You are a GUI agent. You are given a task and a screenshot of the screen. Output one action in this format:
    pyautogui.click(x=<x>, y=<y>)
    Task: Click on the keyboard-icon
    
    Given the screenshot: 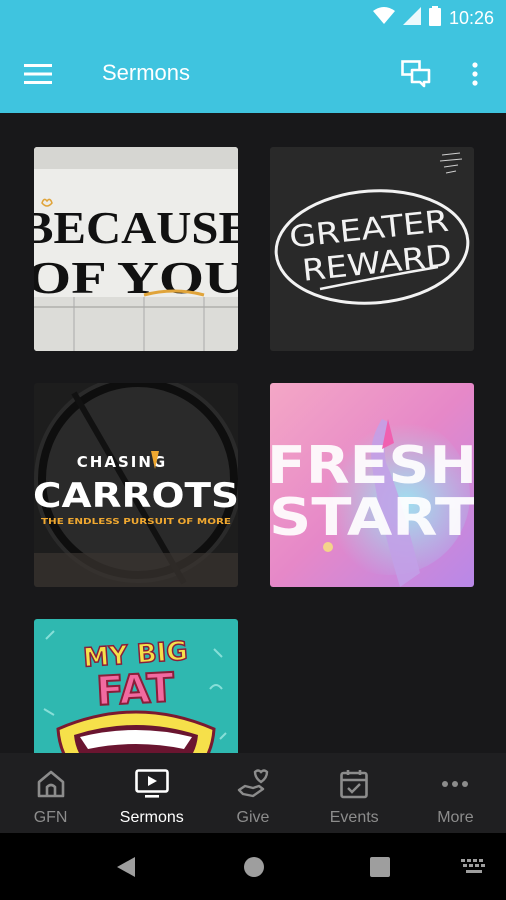 What is the action you would take?
    pyautogui.click(x=473, y=866)
    